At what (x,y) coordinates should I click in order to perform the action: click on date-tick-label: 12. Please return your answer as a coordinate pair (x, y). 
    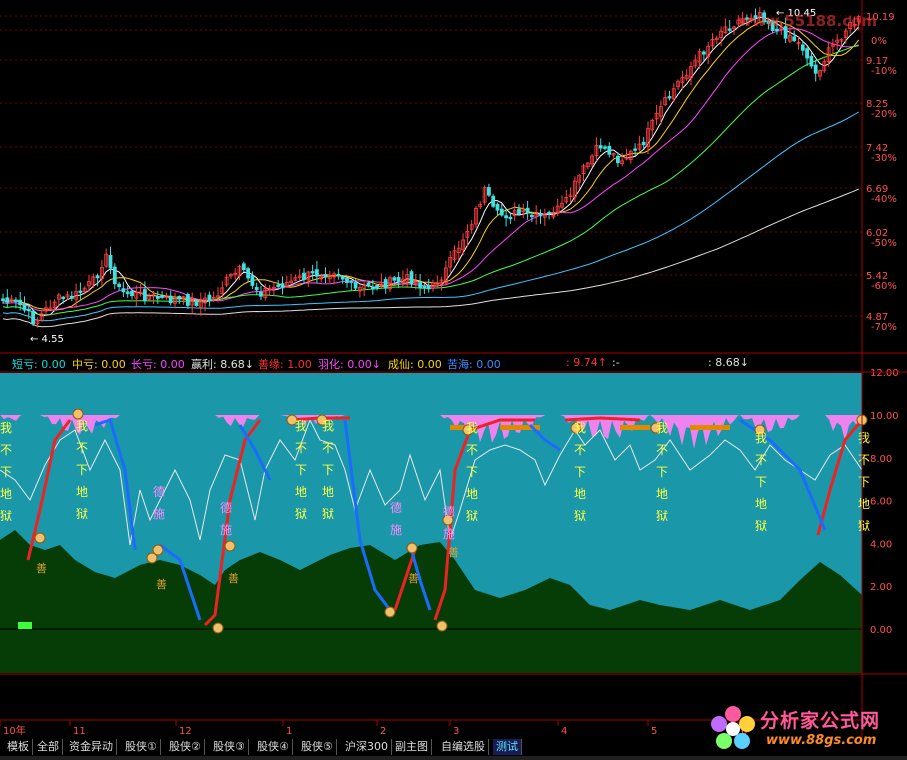
    Looking at the image, I should click on (185, 731).